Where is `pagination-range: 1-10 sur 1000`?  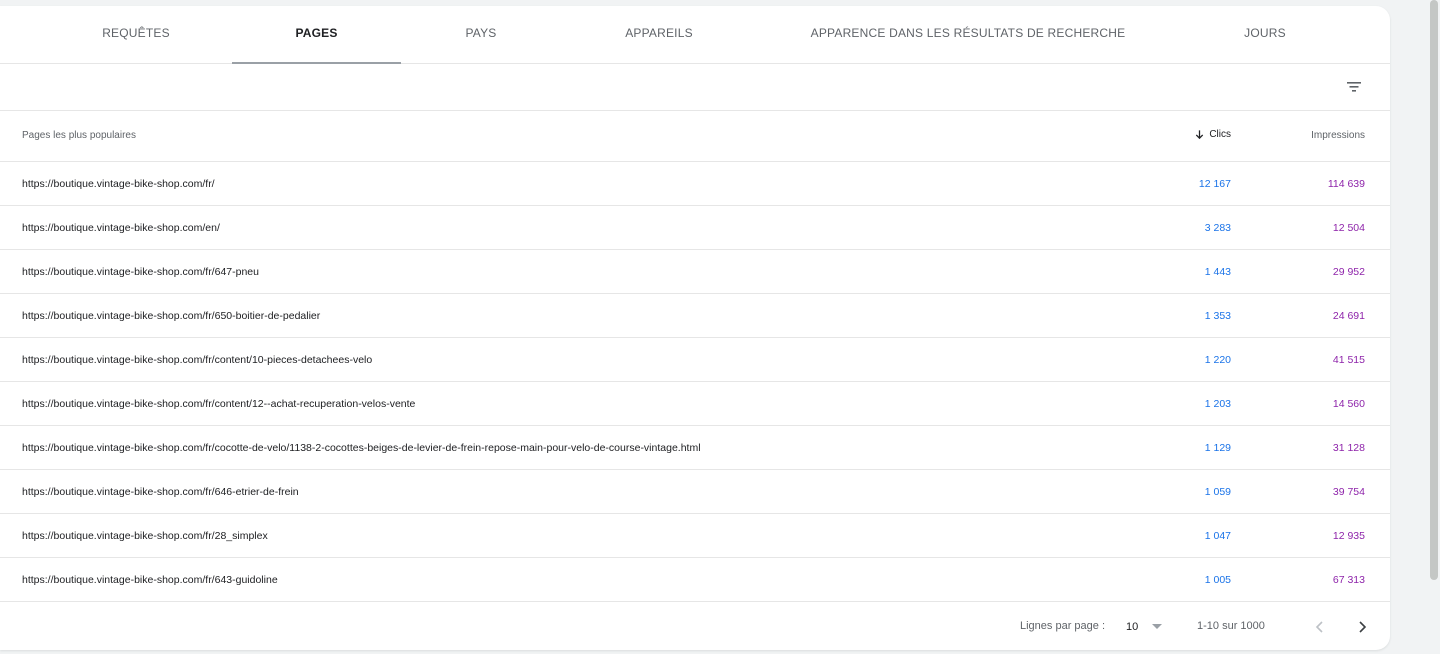
pagination-range: 1-10 sur 1000 is located at coordinates (1231, 626).